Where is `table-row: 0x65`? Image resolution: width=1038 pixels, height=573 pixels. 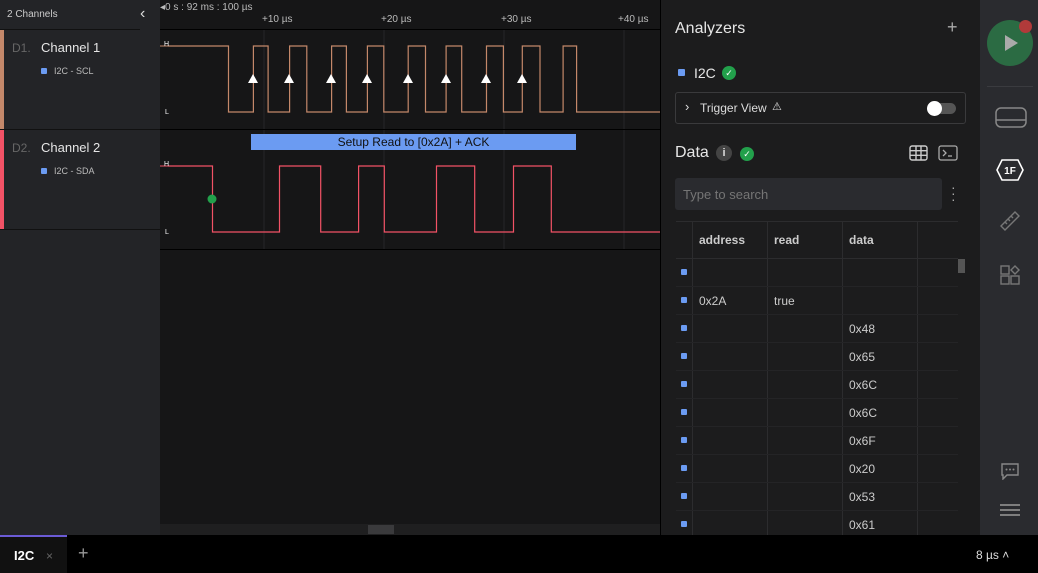
table-row: 0x65 is located at coordinates (817, 356).